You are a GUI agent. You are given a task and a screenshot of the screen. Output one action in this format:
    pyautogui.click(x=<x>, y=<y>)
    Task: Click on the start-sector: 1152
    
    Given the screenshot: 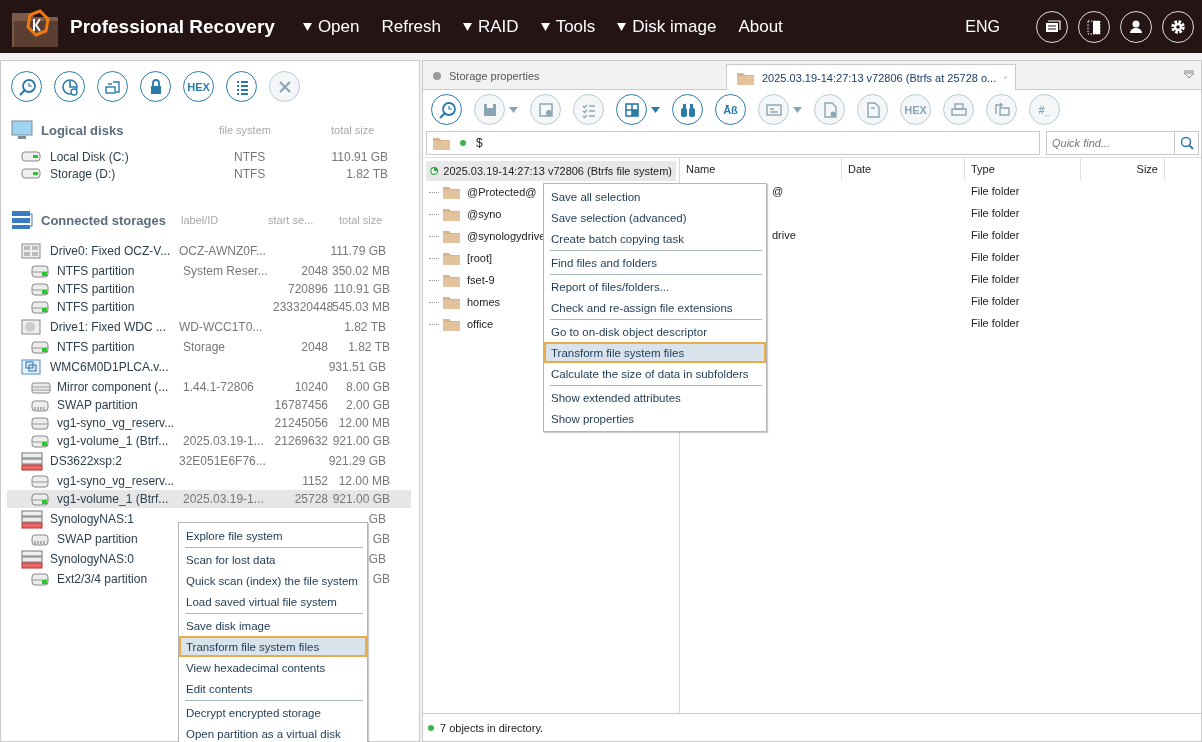 What is the action you would take?
    pyautogui.click(x=315, y=481)
    